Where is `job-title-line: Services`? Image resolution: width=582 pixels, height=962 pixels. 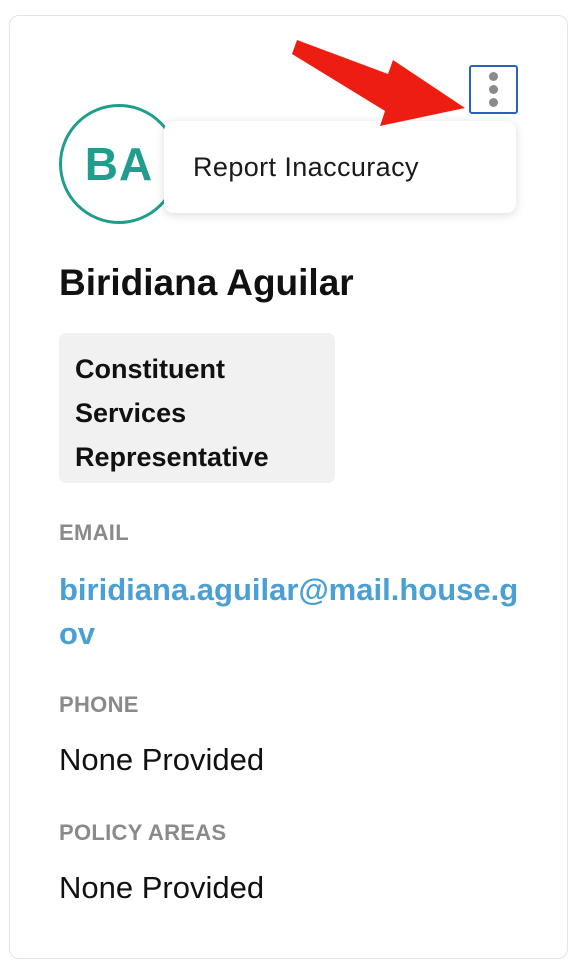
job-title-line: Services is located at coordinates (131, 413).